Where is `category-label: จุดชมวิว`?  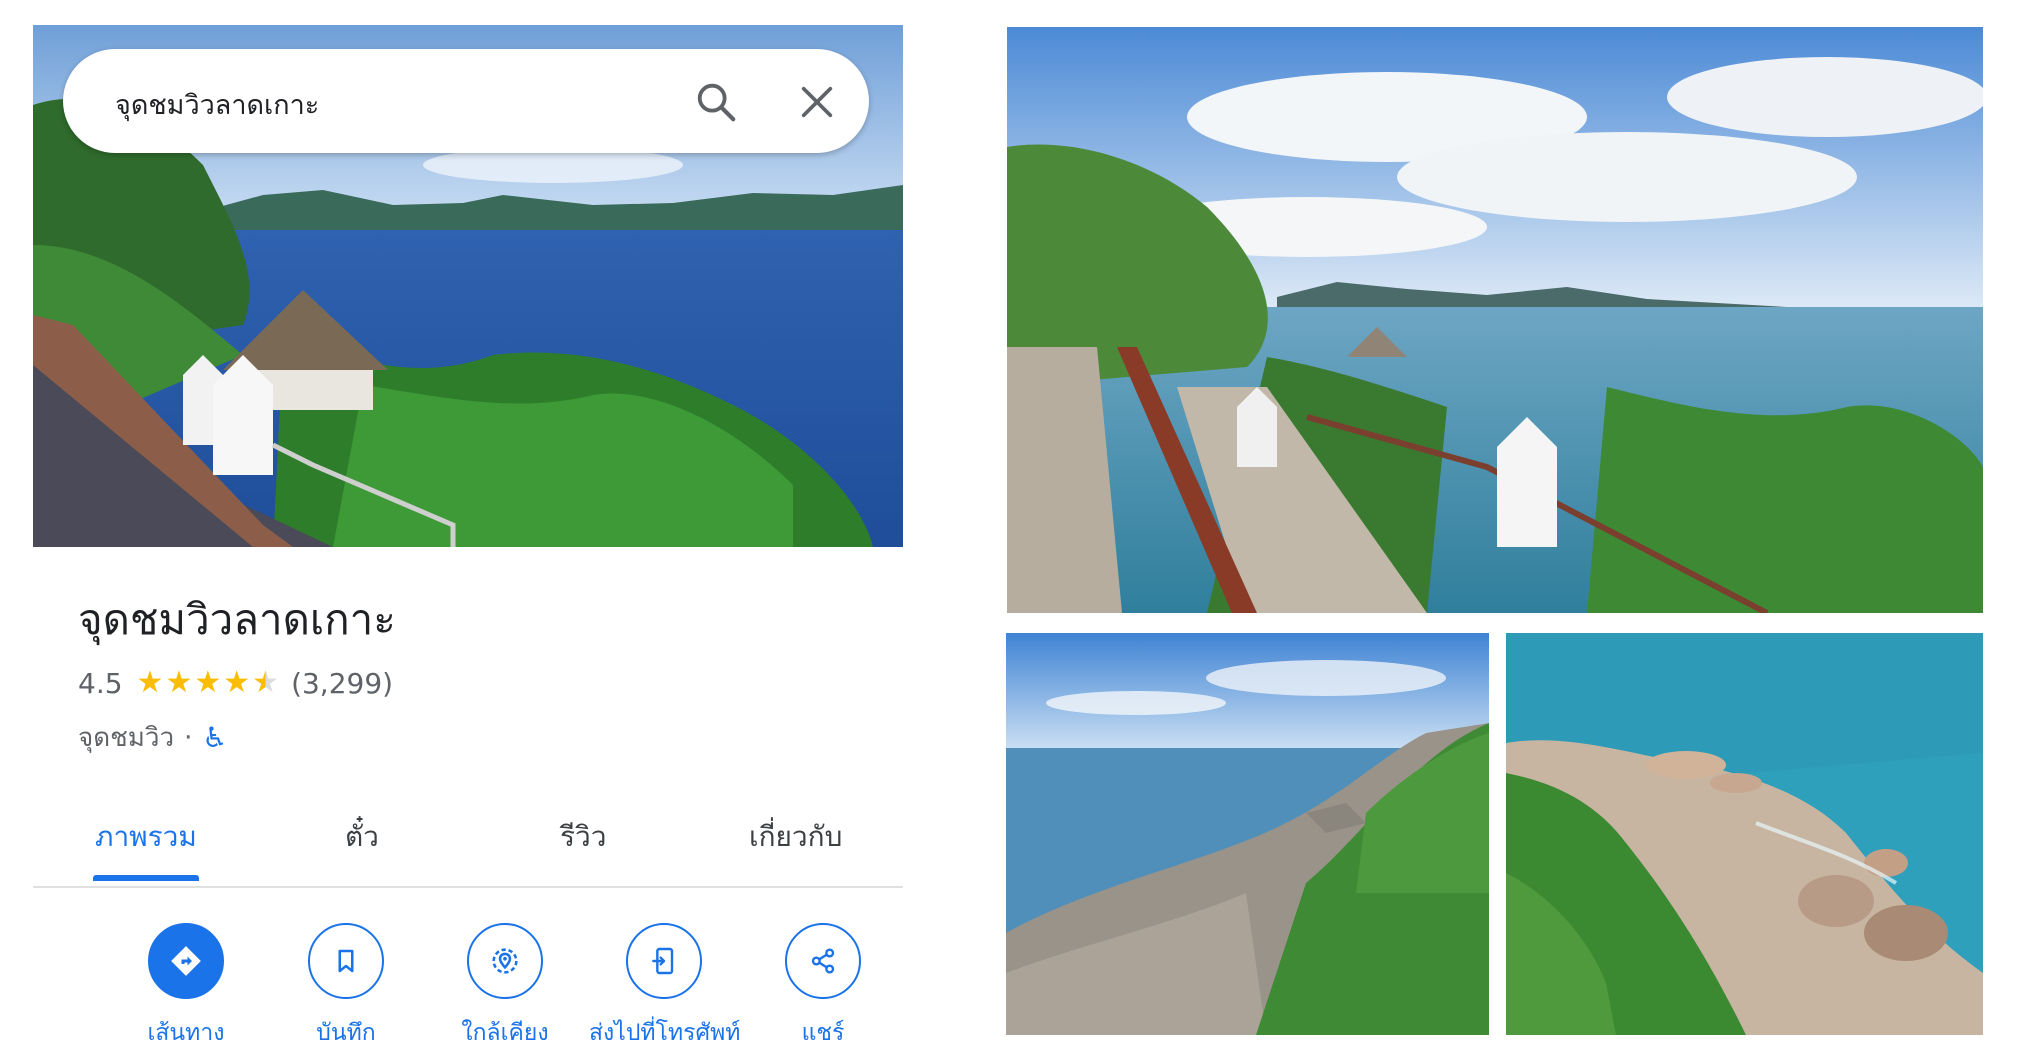 category-label: จุดชมวิว is located at coordinates (126, 737).